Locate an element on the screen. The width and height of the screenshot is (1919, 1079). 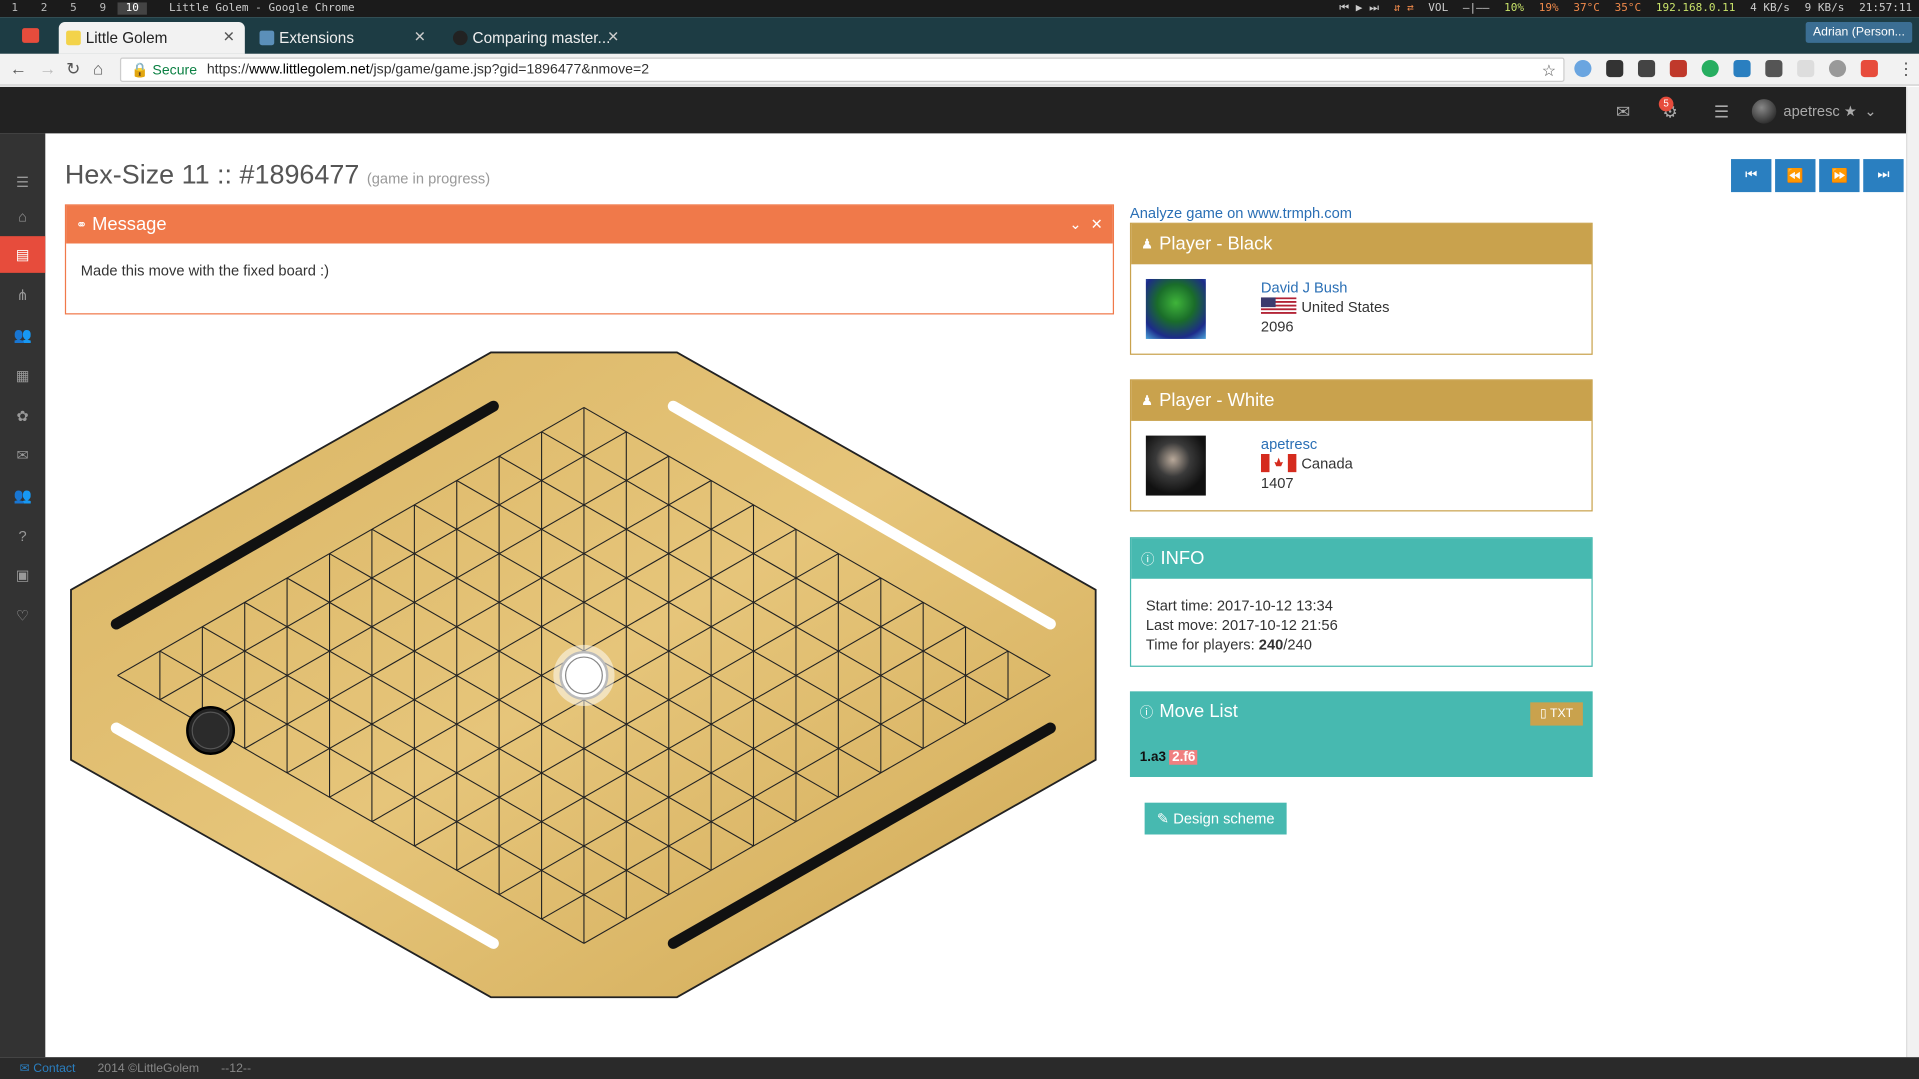
sidebar-home-icon: ⌂ is located at coordinates (22, 216).